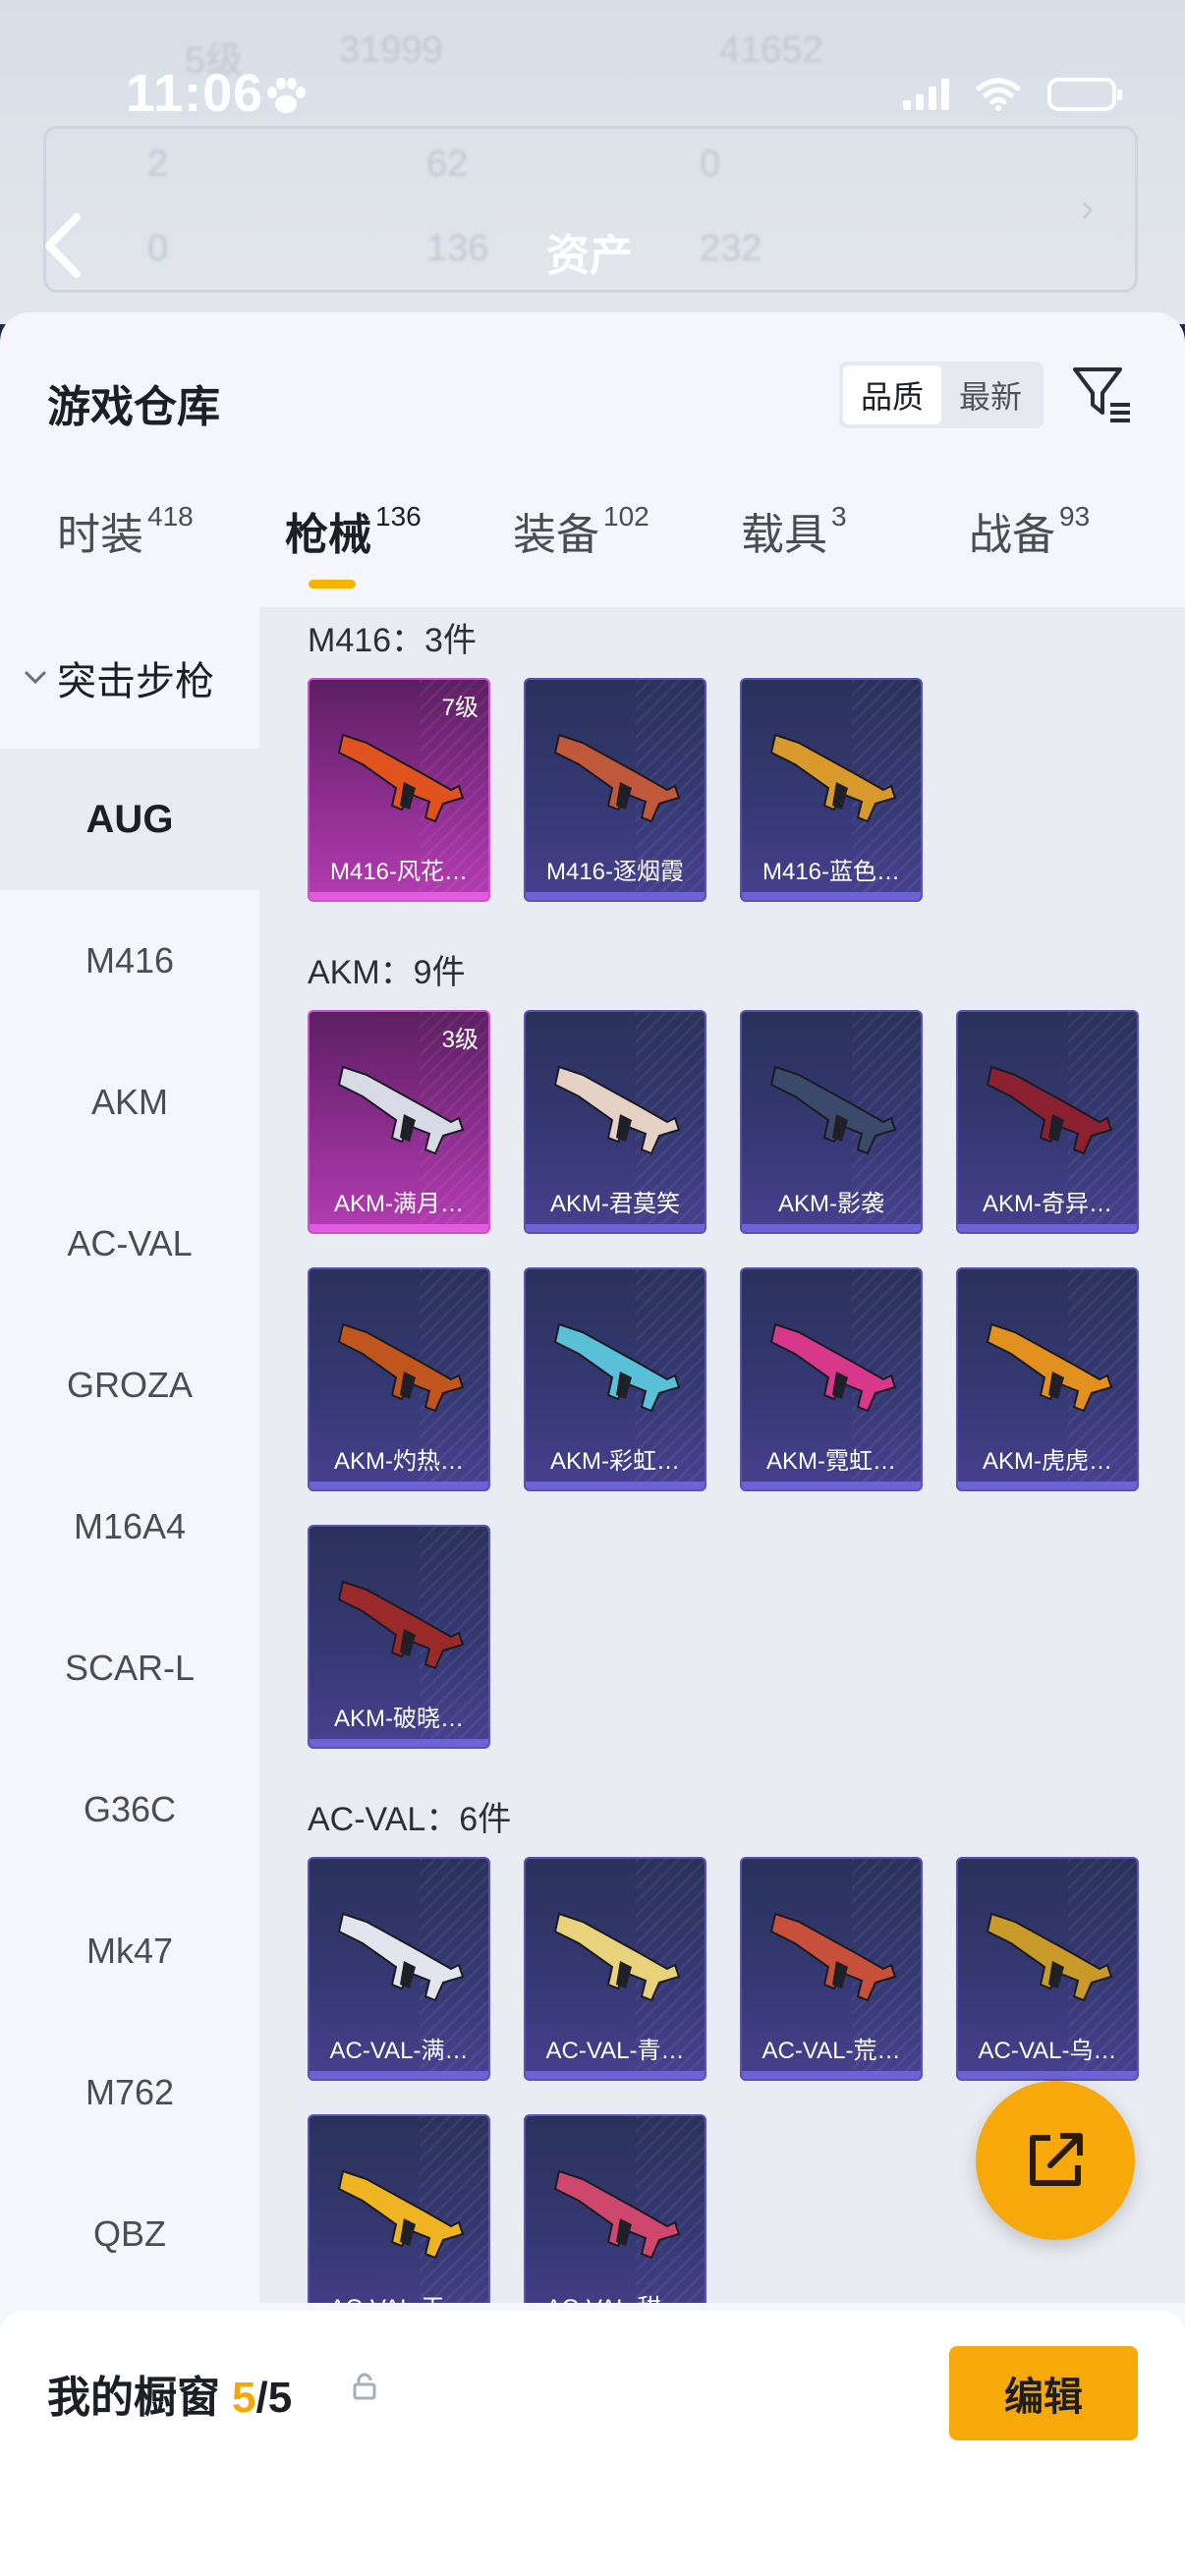 This screenshot has height=2576, width=1185. I want to click on rail-item-m416: M416, so click(130, 961).